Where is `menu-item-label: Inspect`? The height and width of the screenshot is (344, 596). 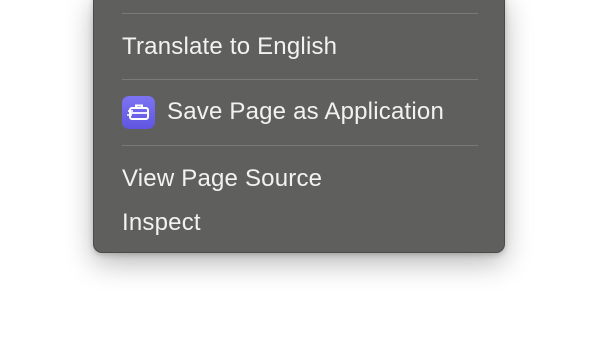 menu-item-label: Inspect is located at coordinates (161, 222).